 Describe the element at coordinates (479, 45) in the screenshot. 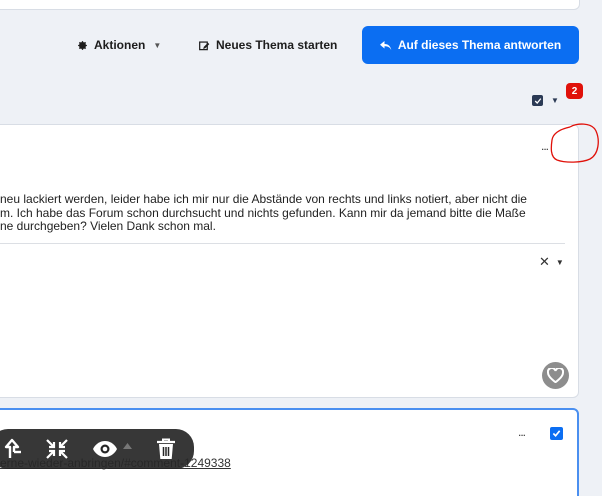

I see `reply-label: Auf dieses Thema antworten` at that location.